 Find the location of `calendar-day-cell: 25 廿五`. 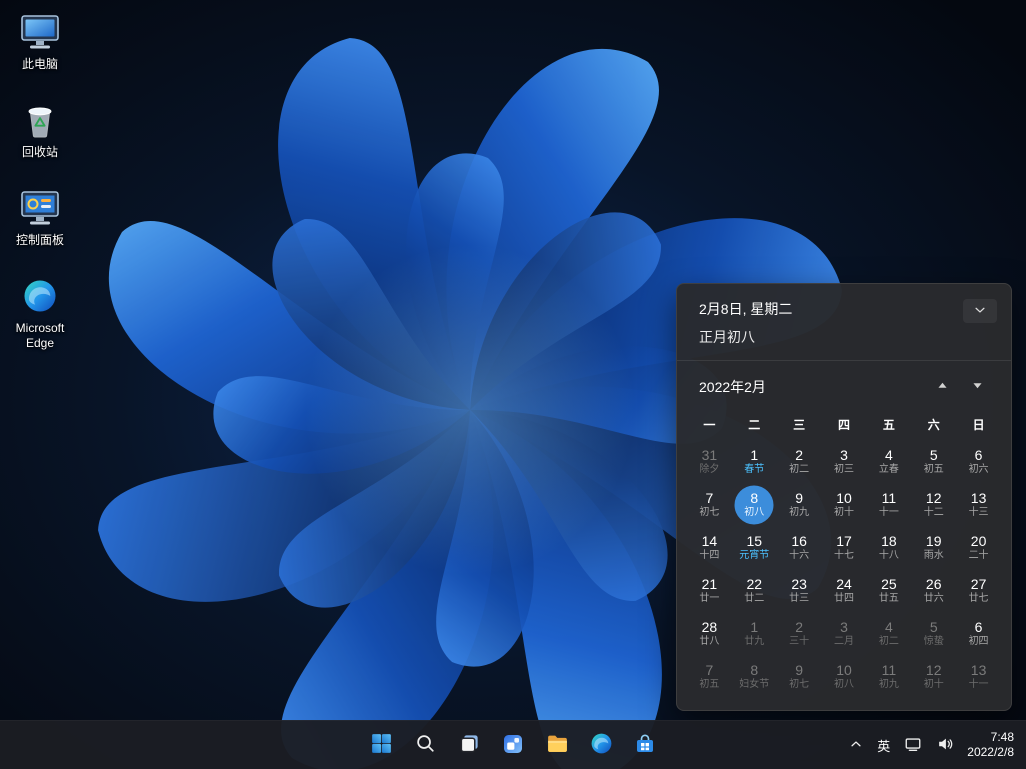

calendar-day-cell: 25 廿五 is located at coordinates (888, 590).